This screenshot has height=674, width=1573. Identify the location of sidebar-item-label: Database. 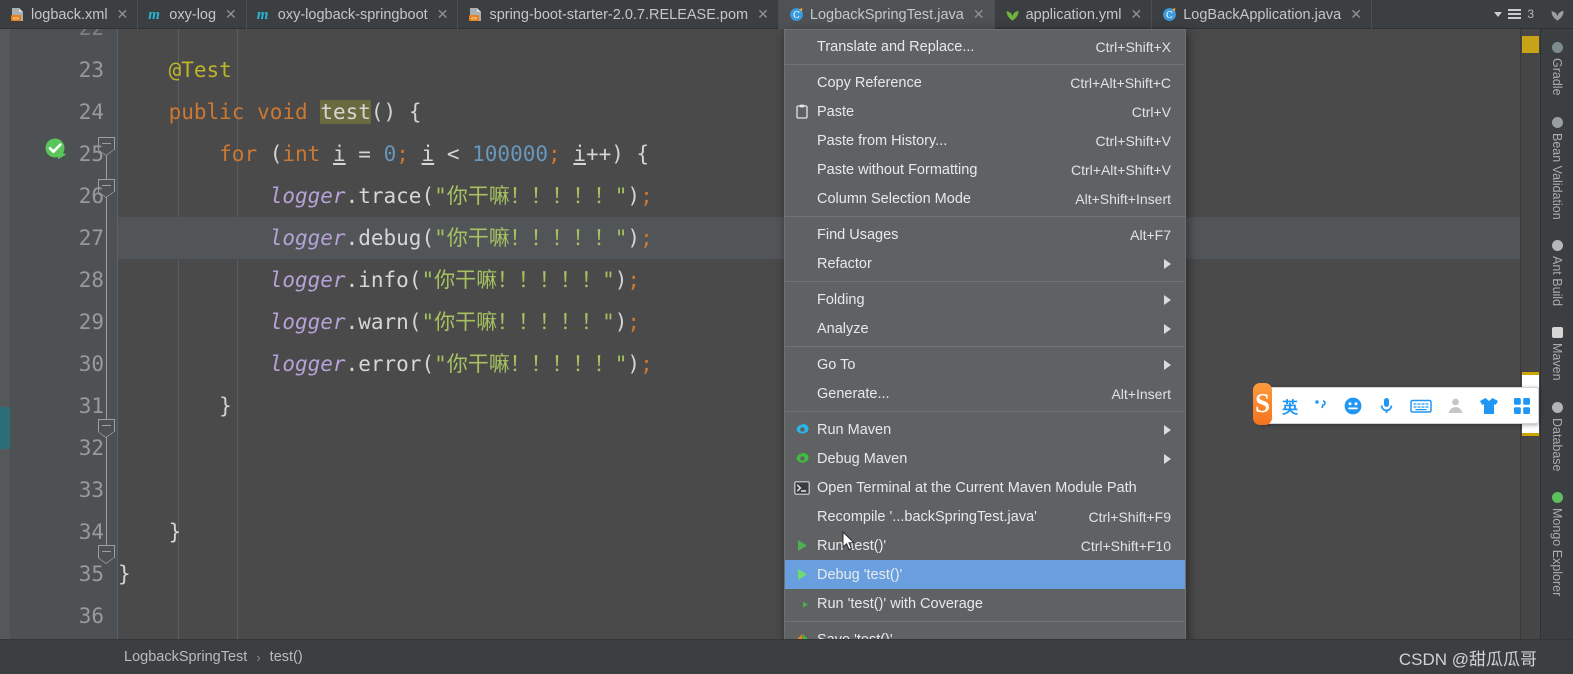
(1557, 444).